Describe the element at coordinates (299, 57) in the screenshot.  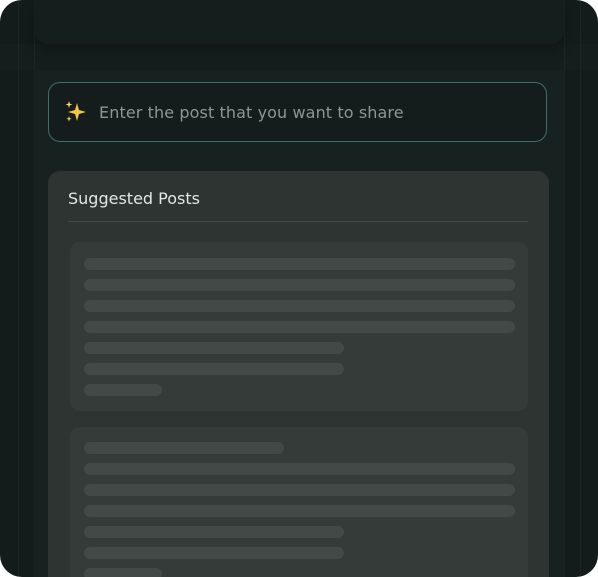
I see `header-band` at that location.